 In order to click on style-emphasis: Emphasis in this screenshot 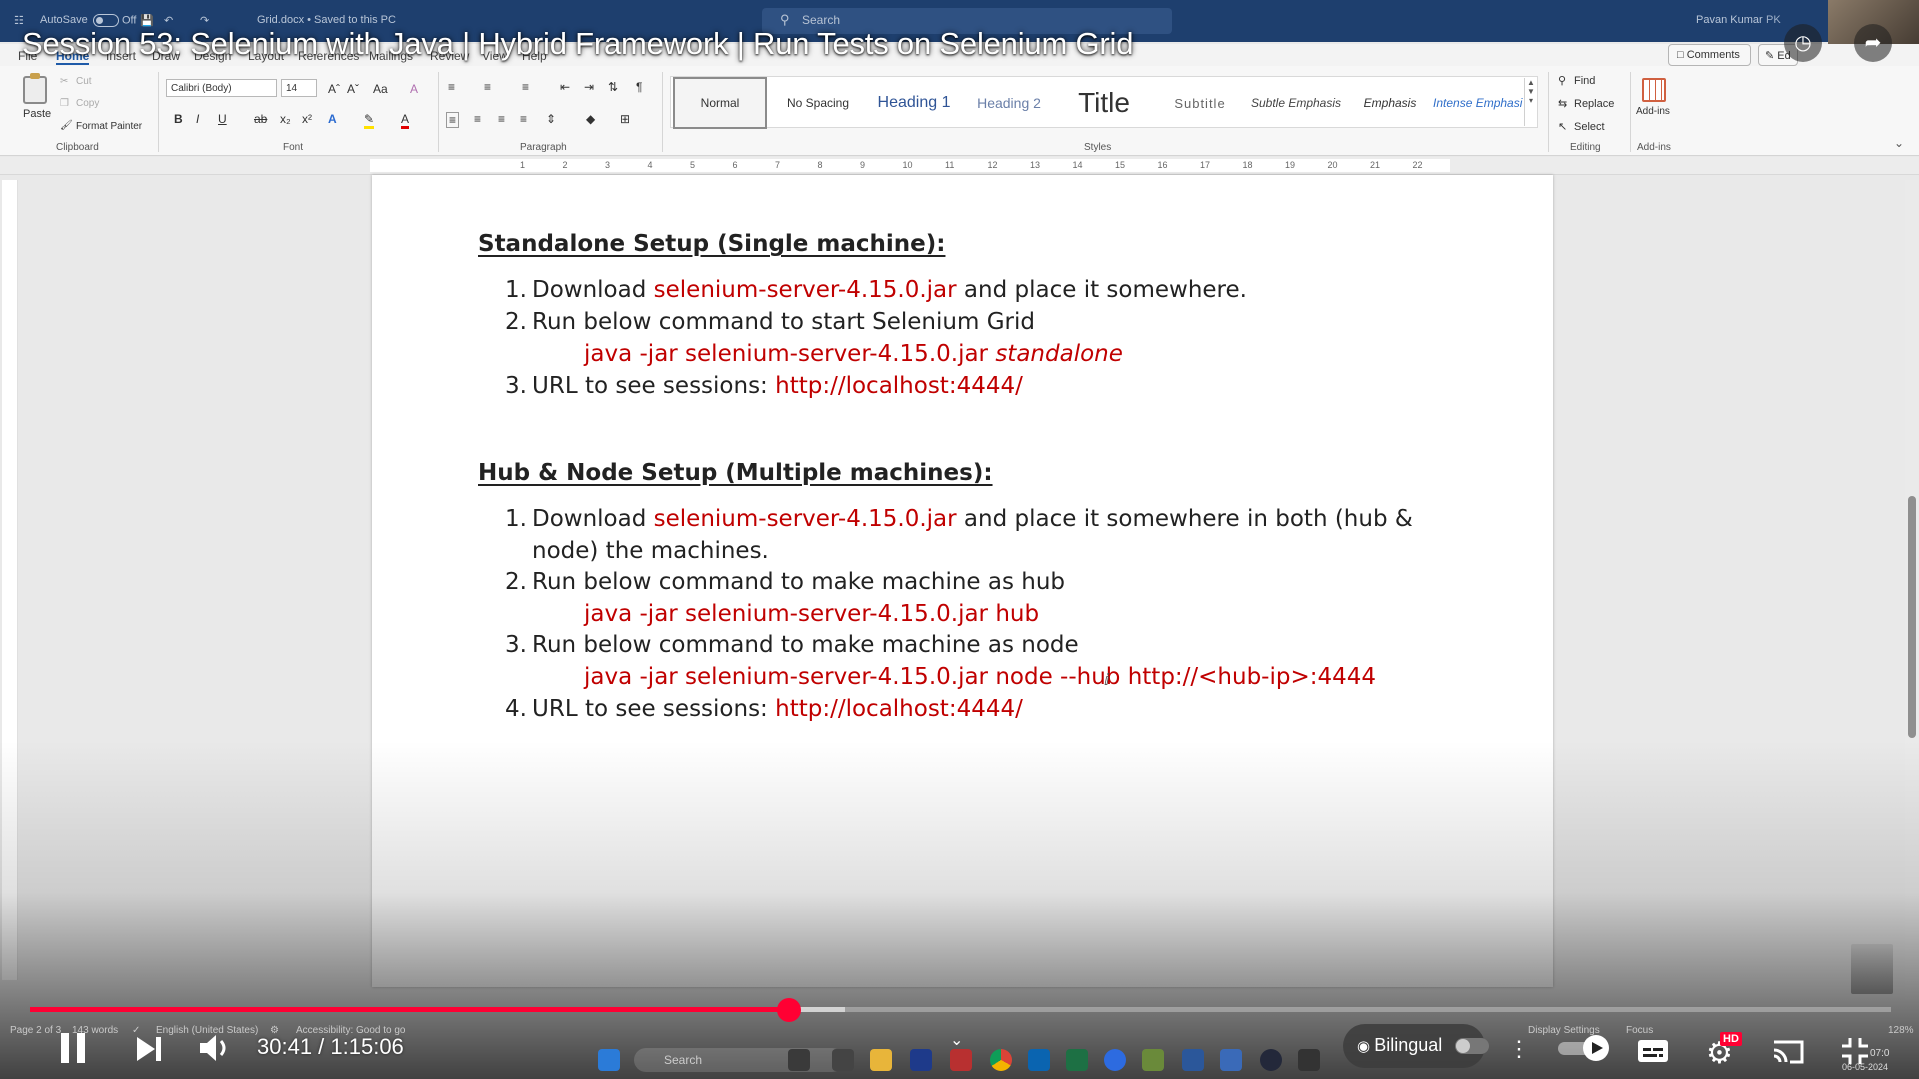, I will do `click(1390, 103)`.